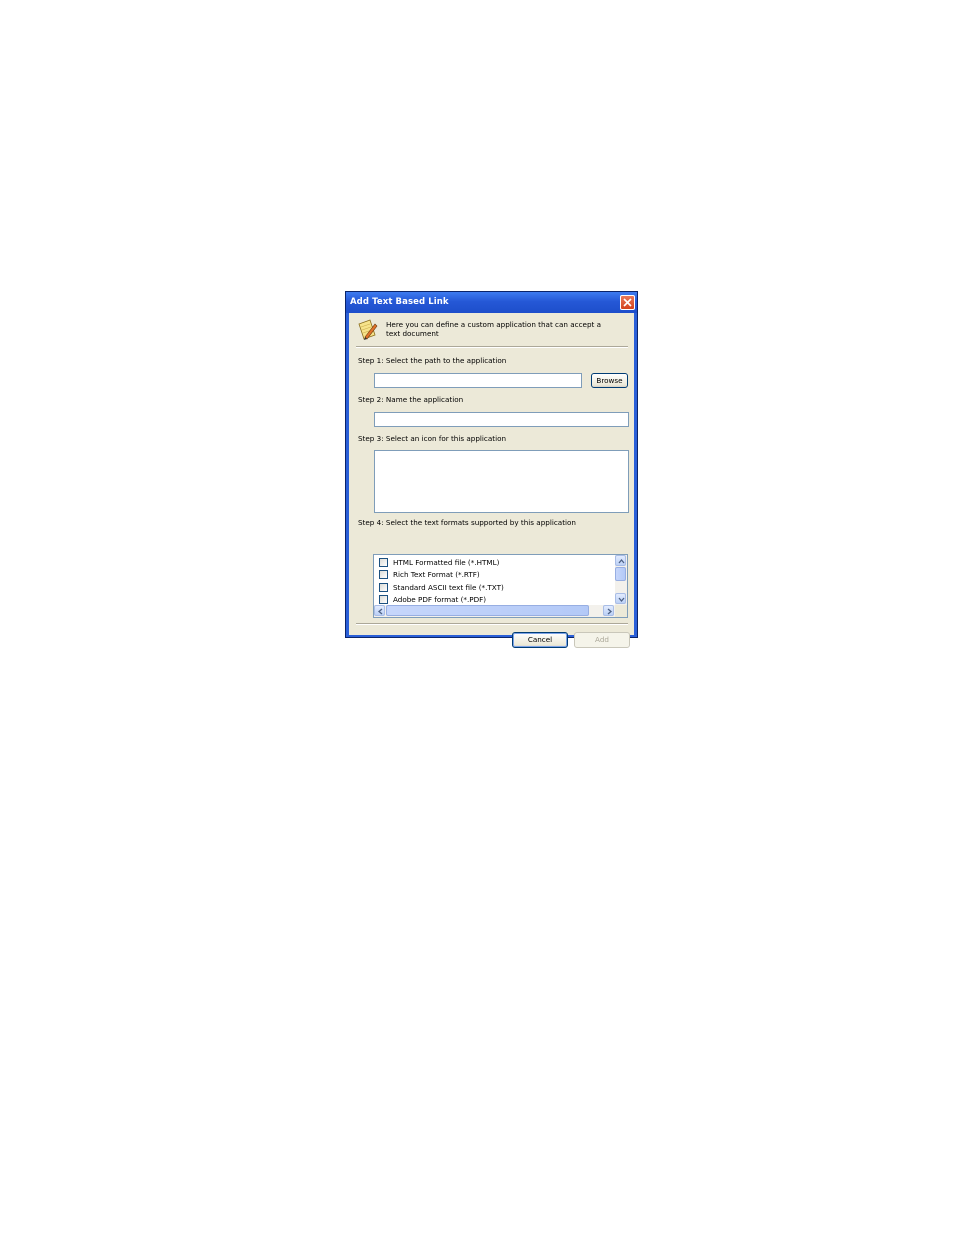 The width and height of the screenshot is (954, 1235). What do you see at coordinates (399, 302) in the screenshot?
I see `dialog-title: Add Text Based Link` at bounding box center [399, 302].